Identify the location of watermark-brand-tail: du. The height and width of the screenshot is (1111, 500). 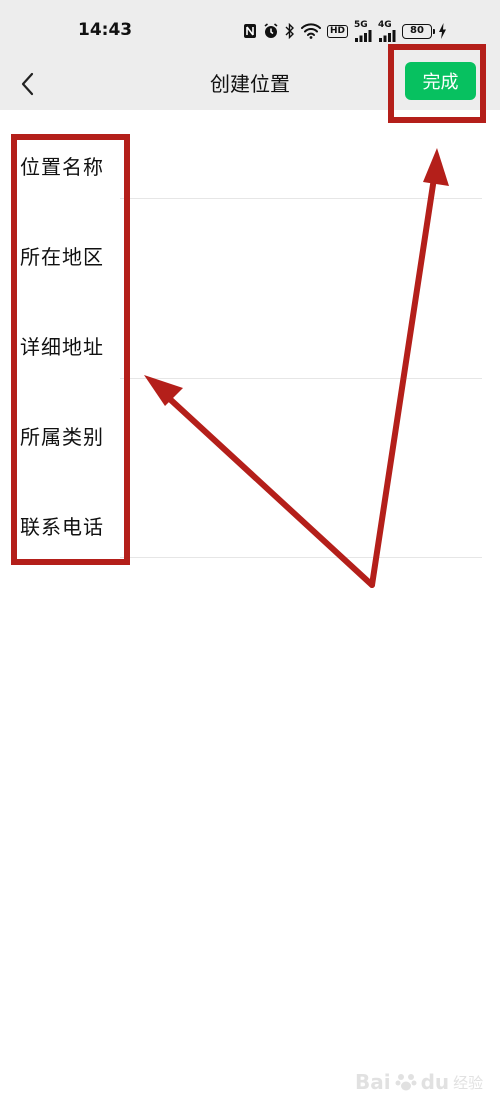
(435, 1082).